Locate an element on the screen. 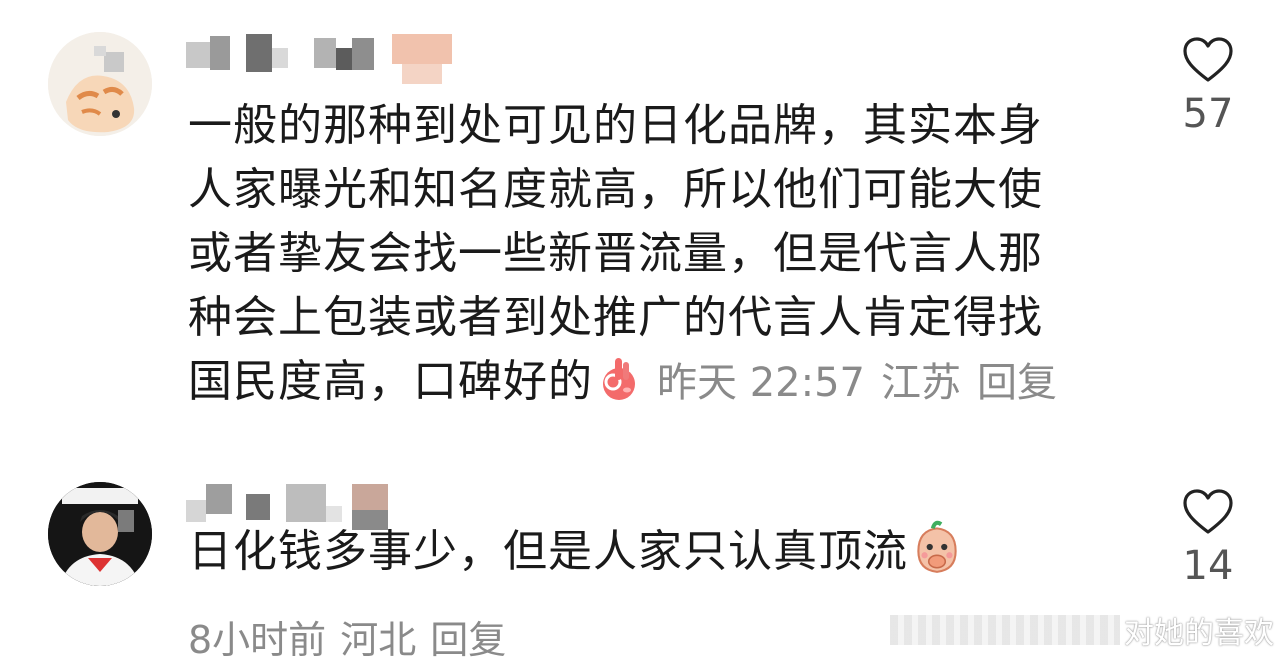 The image size is (1284, 670). username-blurred is located at coordinates (321, 59).